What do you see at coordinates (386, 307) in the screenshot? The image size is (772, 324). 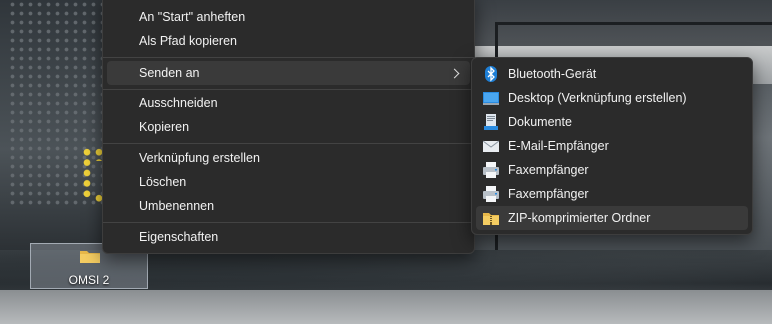 I see `wallpaper-road` at bounding box center [386, 307].